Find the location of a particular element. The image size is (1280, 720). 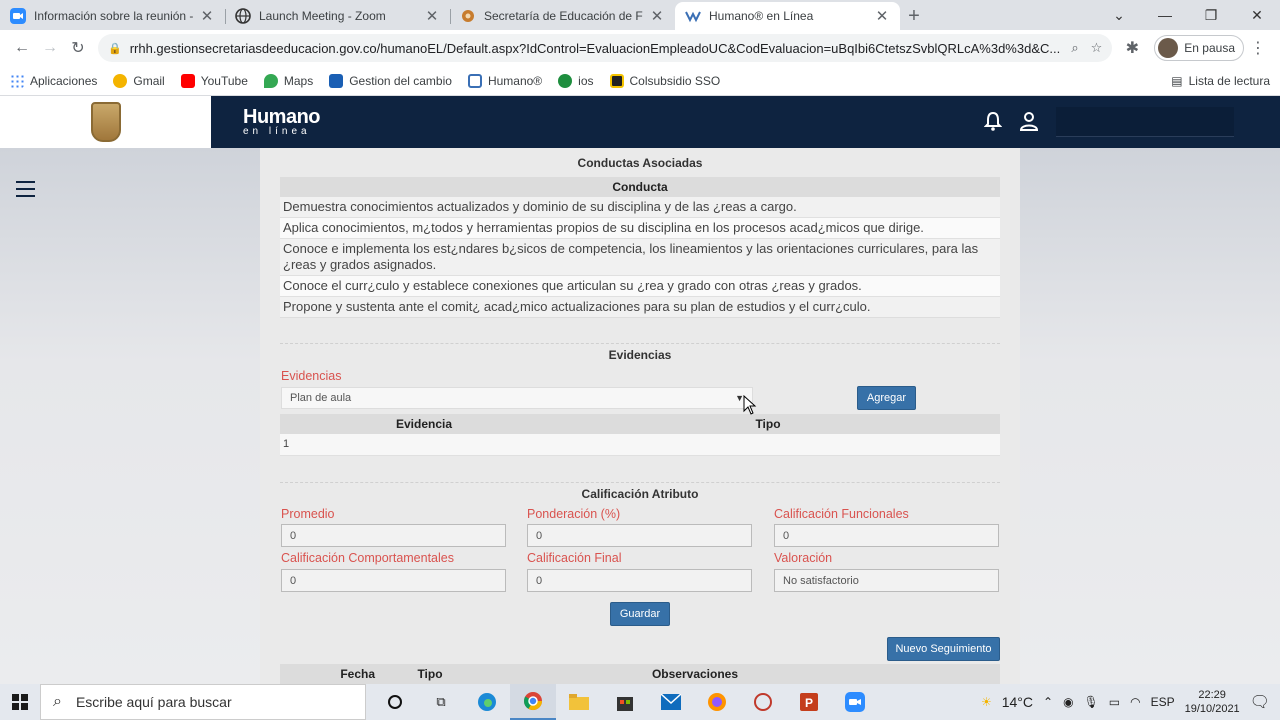

reload-icon: ↻ is located at coordinates (78, 48).